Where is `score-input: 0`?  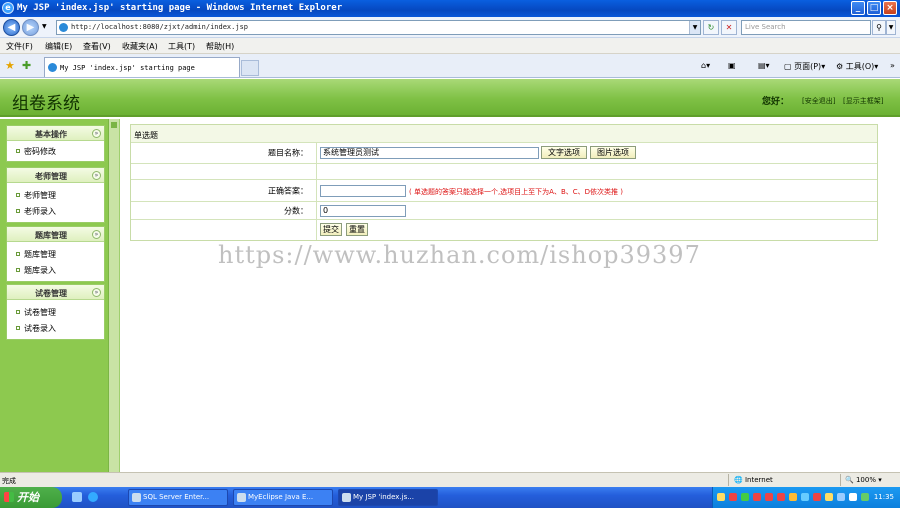
score-input: 0 is located at coordinates (363, 211).